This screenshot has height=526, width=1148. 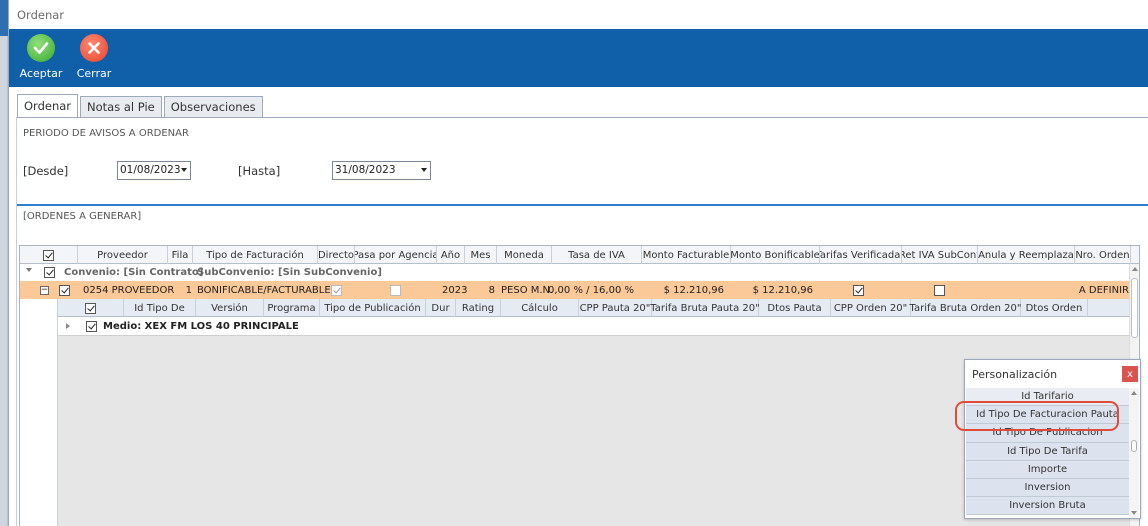 I want to click on col-monto-bonificable: Monto Bonificable, so click(x=775, y=255).